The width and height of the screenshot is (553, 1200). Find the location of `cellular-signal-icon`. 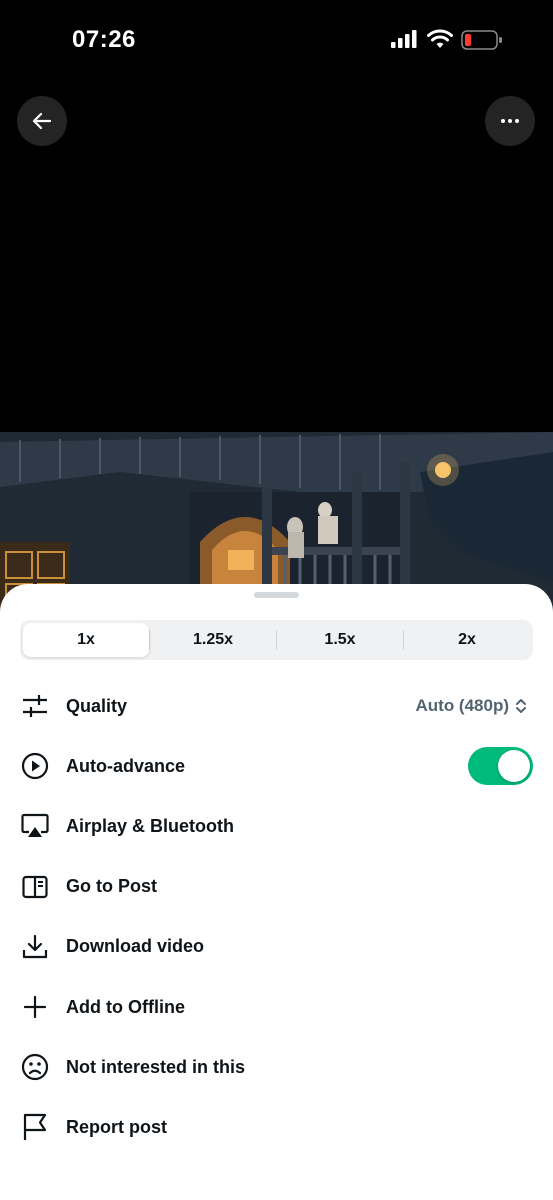

cellular-signal-icon is located at coordinates (404, 39).